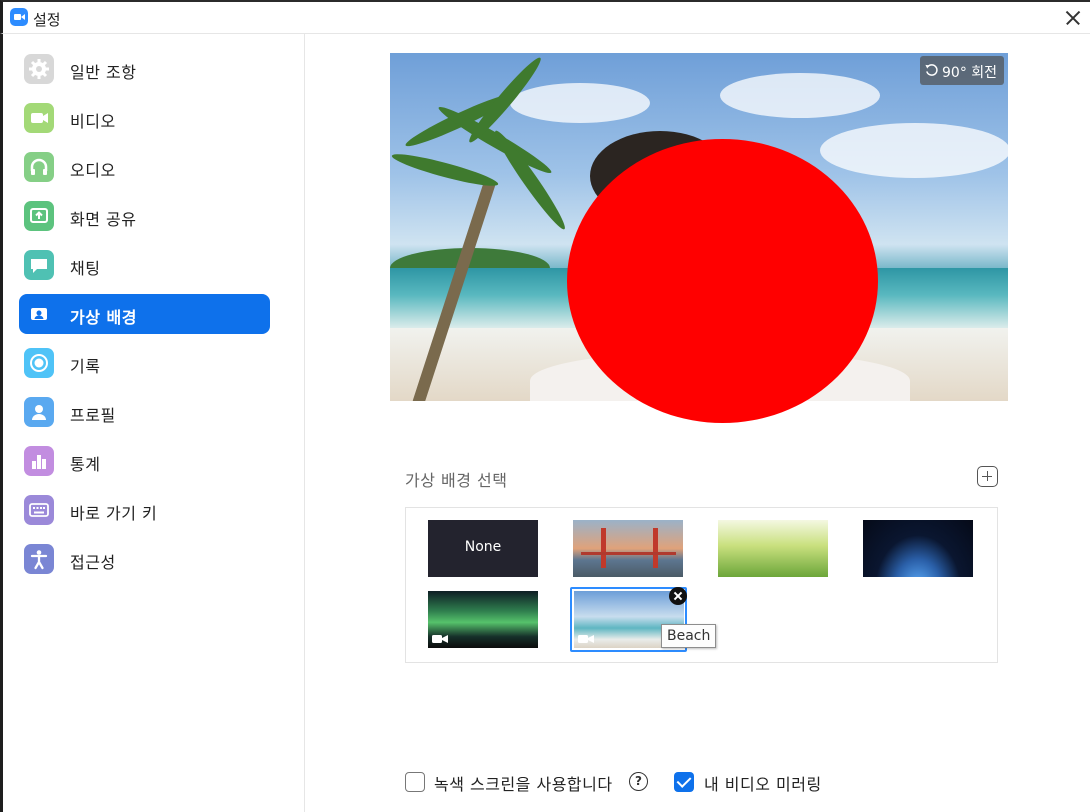 The width and height of the screenshot is (1090, 812). What do you see at coordinates (39, 118) in the screenshot?
I see `video-icon` at bounding box center [39, 118].